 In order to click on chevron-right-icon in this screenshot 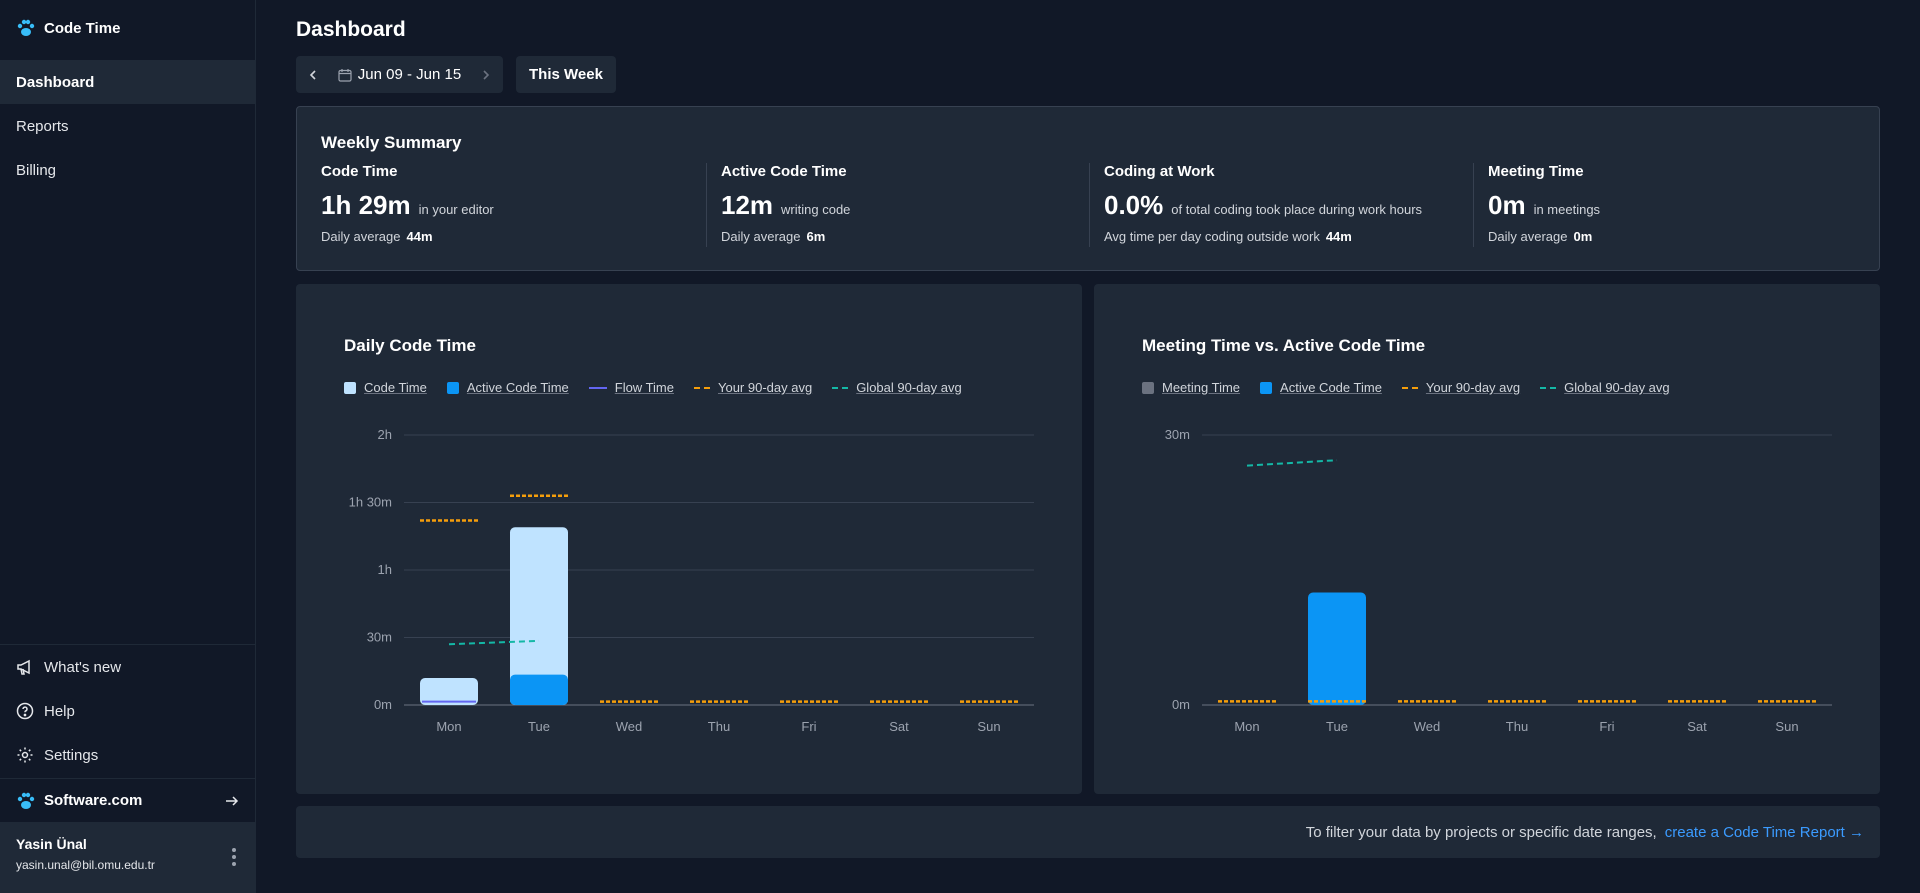, I will do `click(486, 74)`.